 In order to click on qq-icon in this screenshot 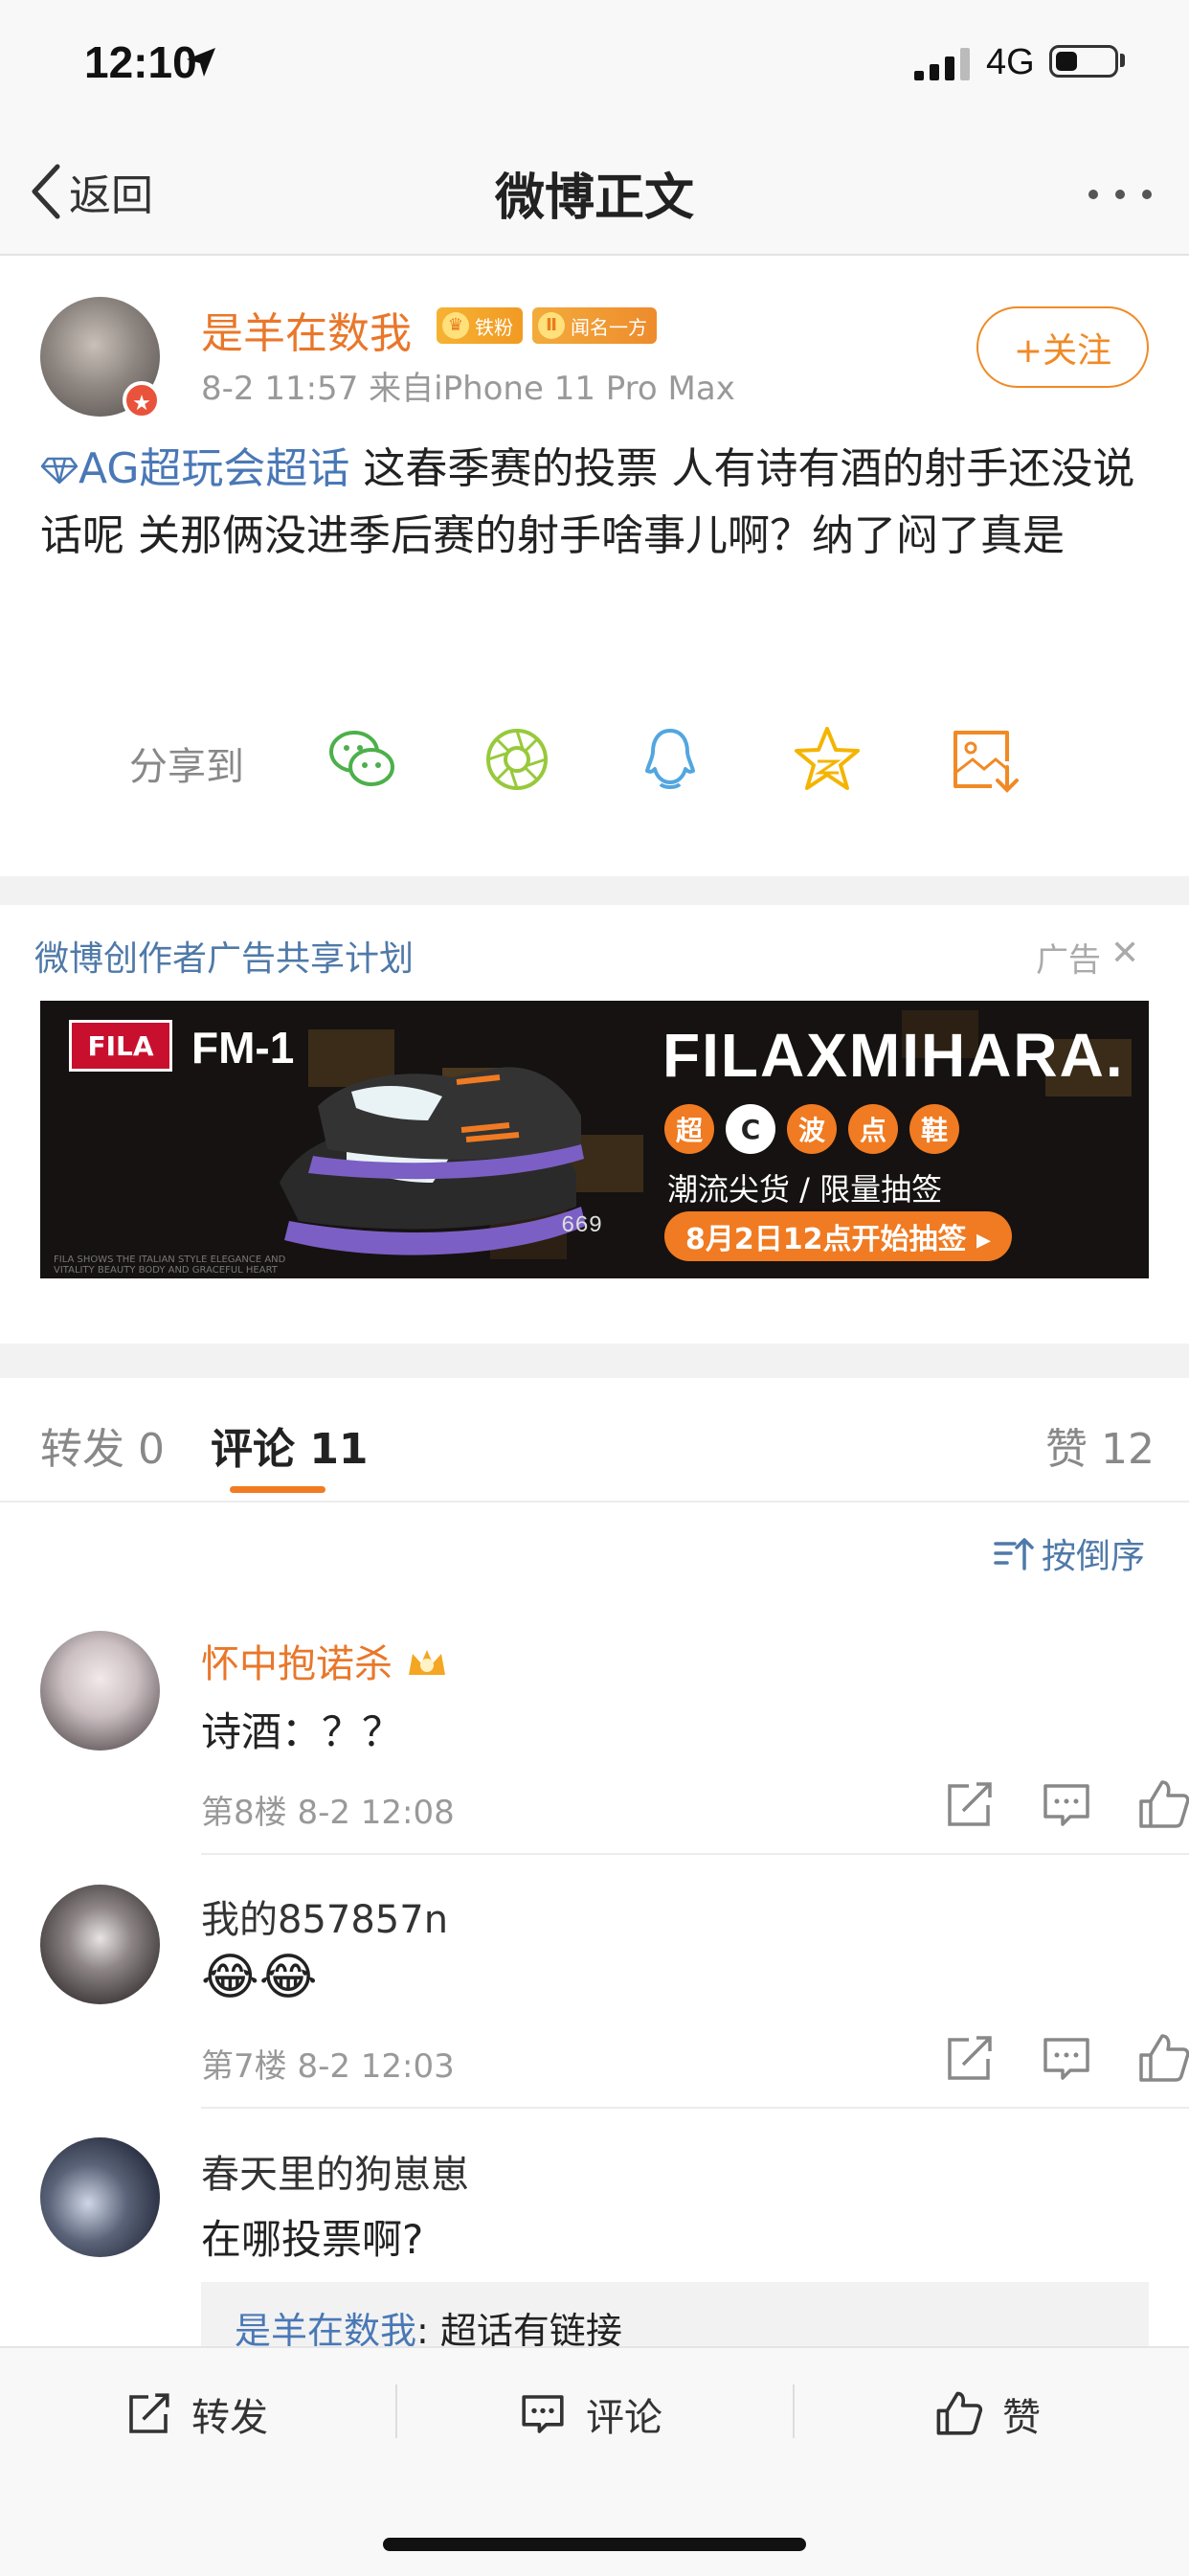, I will do `click(670, 759)`.